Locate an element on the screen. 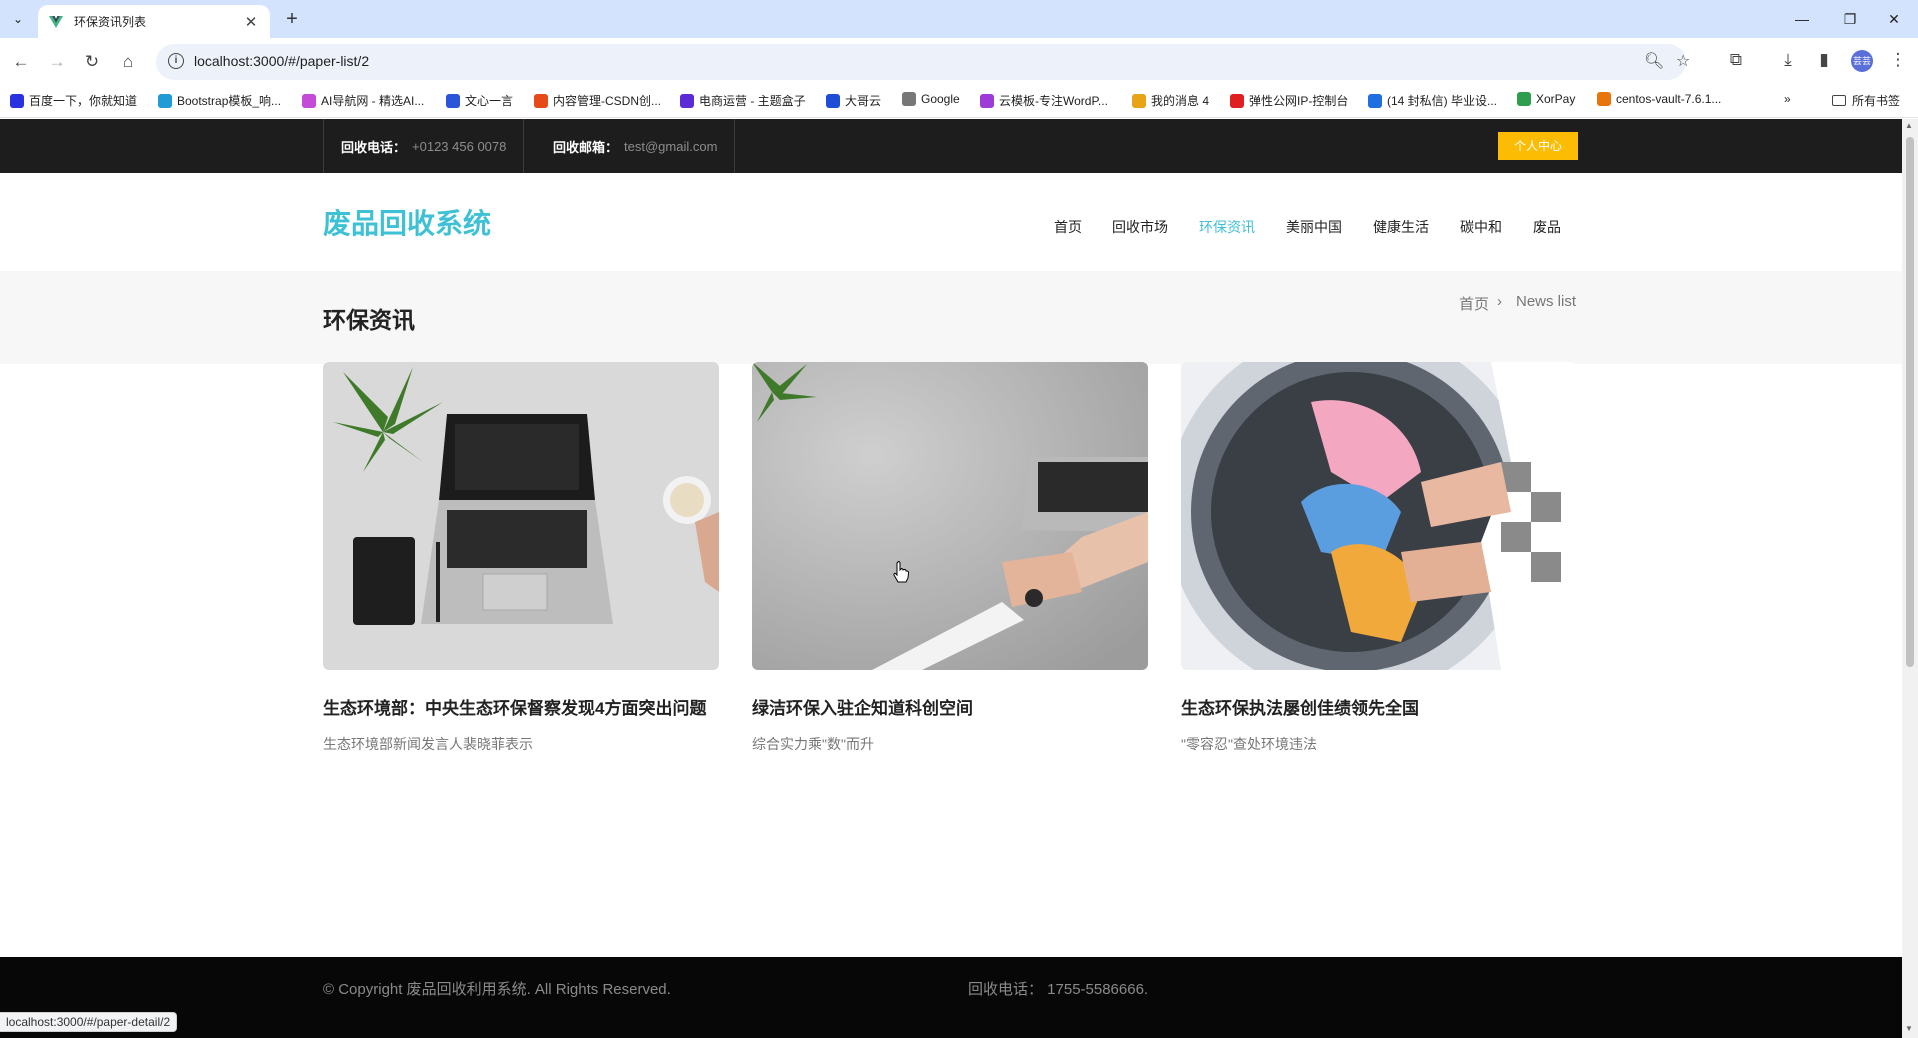  footer-phone: 回收电话： 1755-5586666. is located at coordinates (1058, 989).